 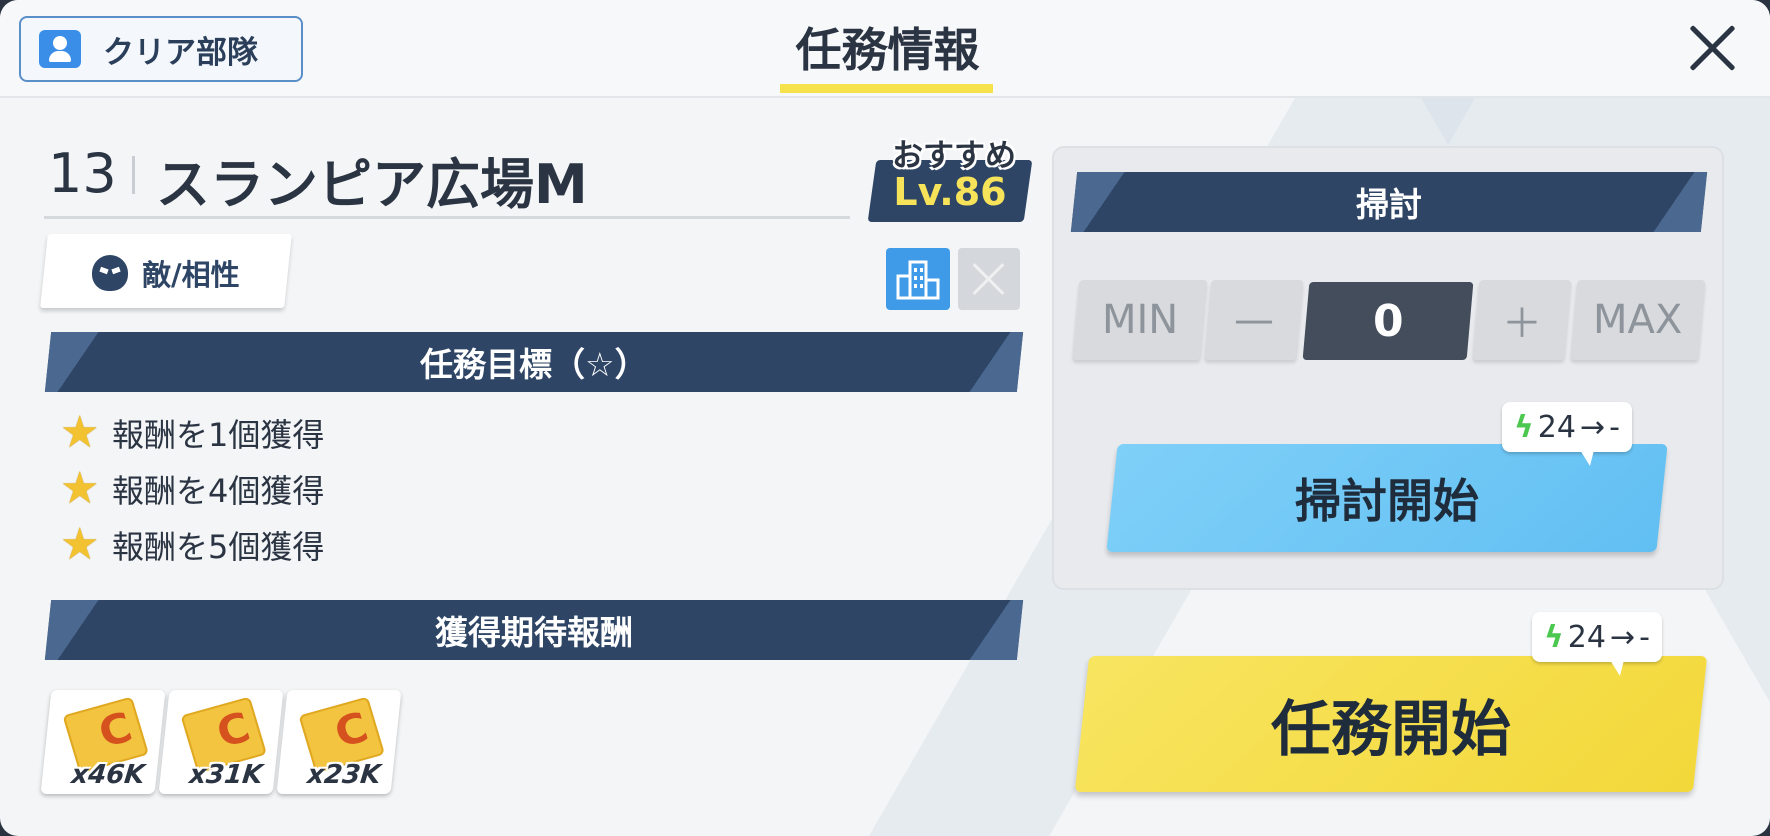 I want to click on page-title: 任務情報, so click(x=887, y=50).